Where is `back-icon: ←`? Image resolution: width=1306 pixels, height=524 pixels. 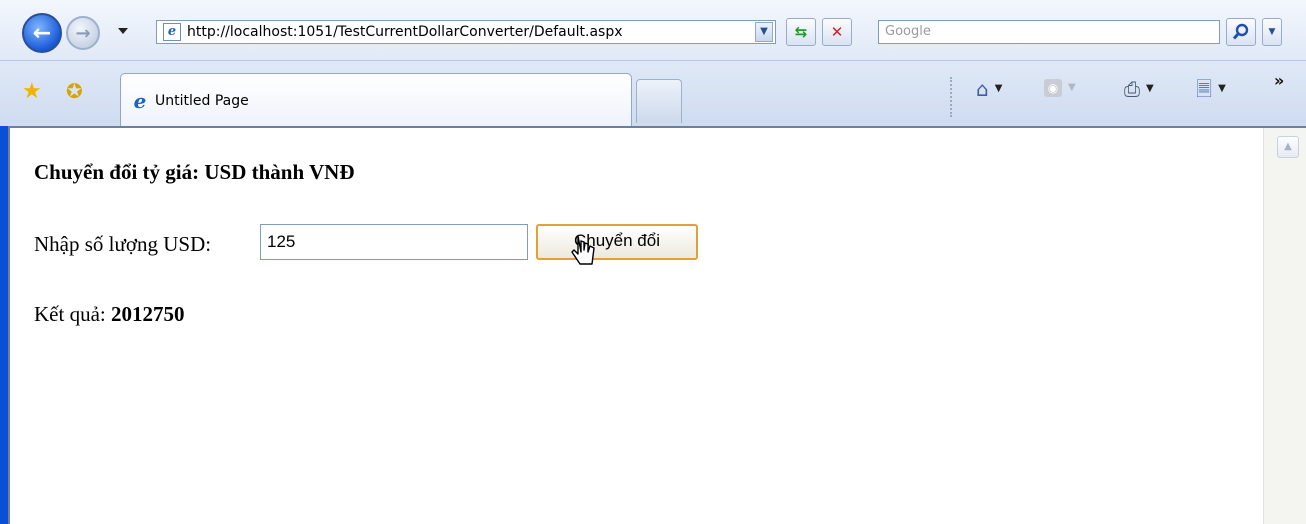 back-icon: ← is located at coordinates (42, 33).